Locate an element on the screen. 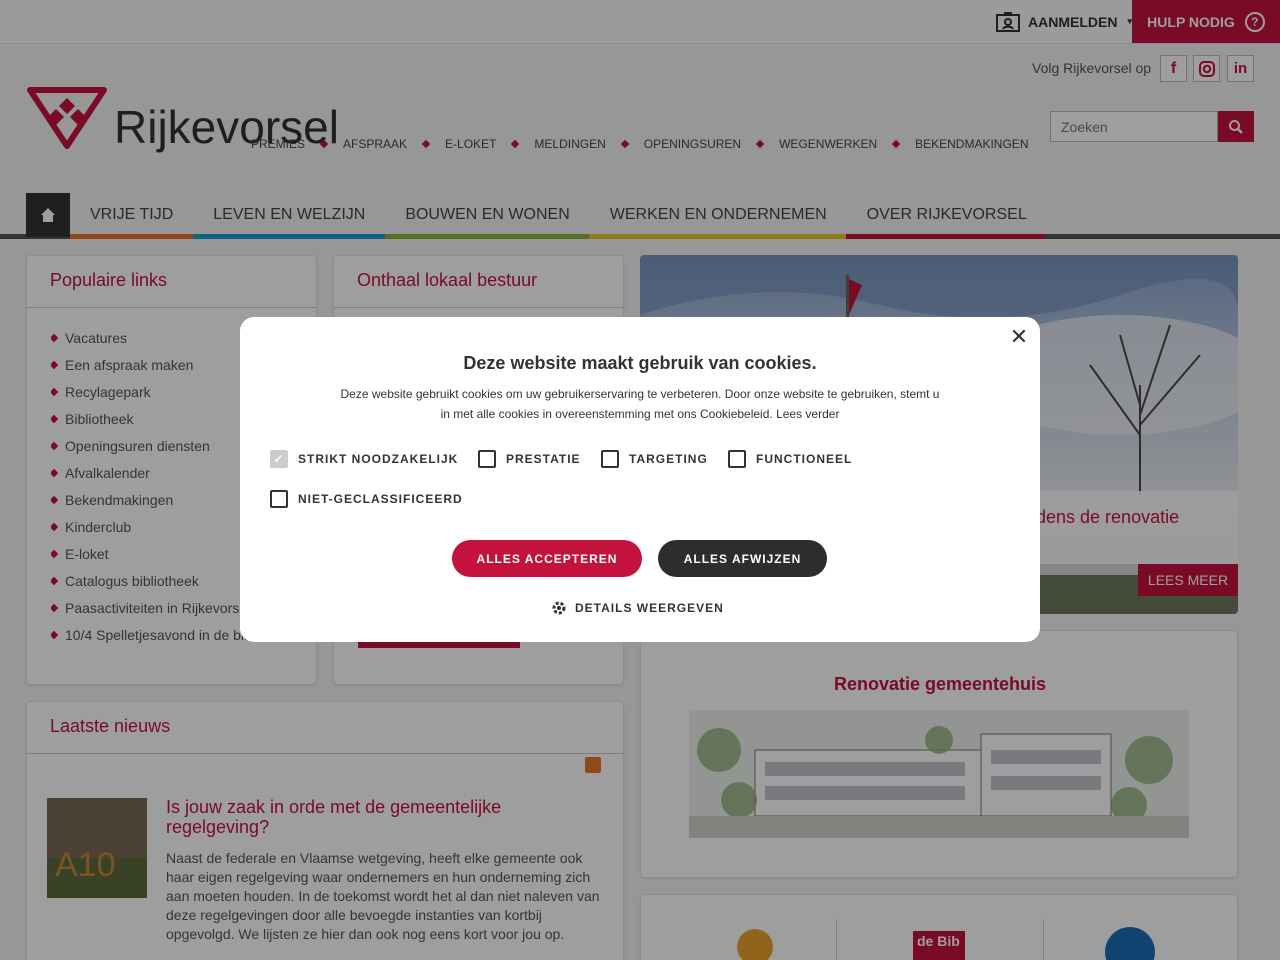 This screenshot has width=1280, height=960. checkbox-functioneel: FUNCTIONEEL is located at coordinates (790, 459).